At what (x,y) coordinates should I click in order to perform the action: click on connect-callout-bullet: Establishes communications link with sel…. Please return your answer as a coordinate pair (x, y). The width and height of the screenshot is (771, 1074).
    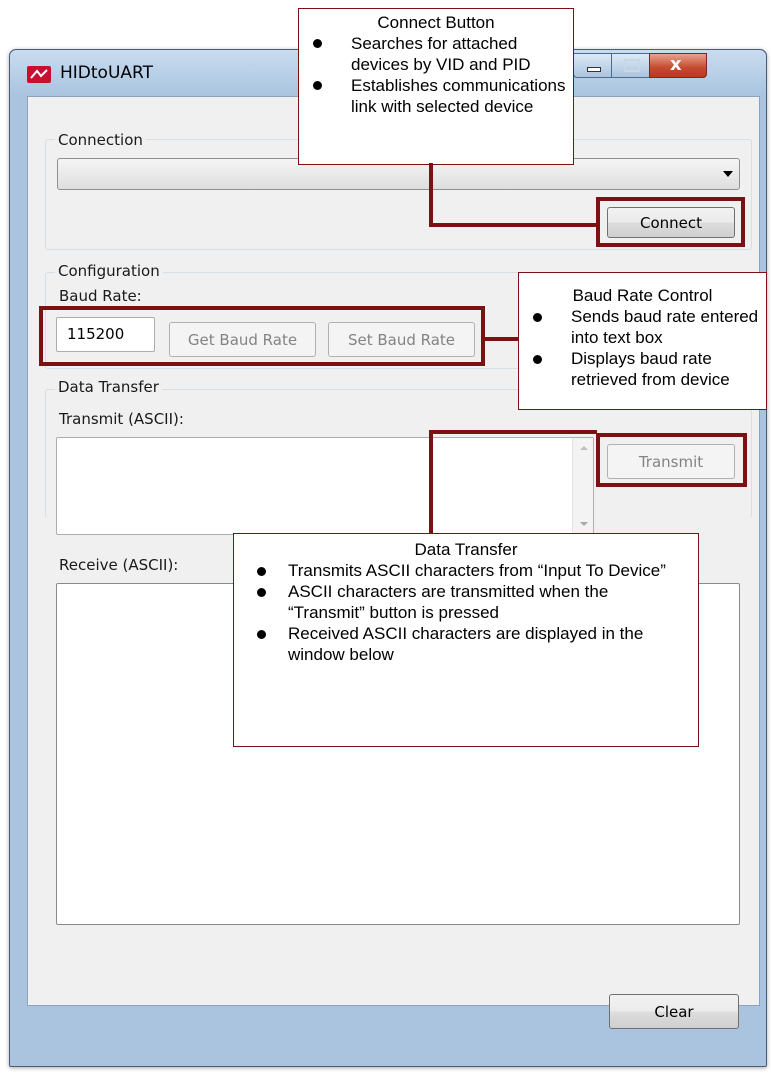
    Looking at the image, I should click on (436, 96).